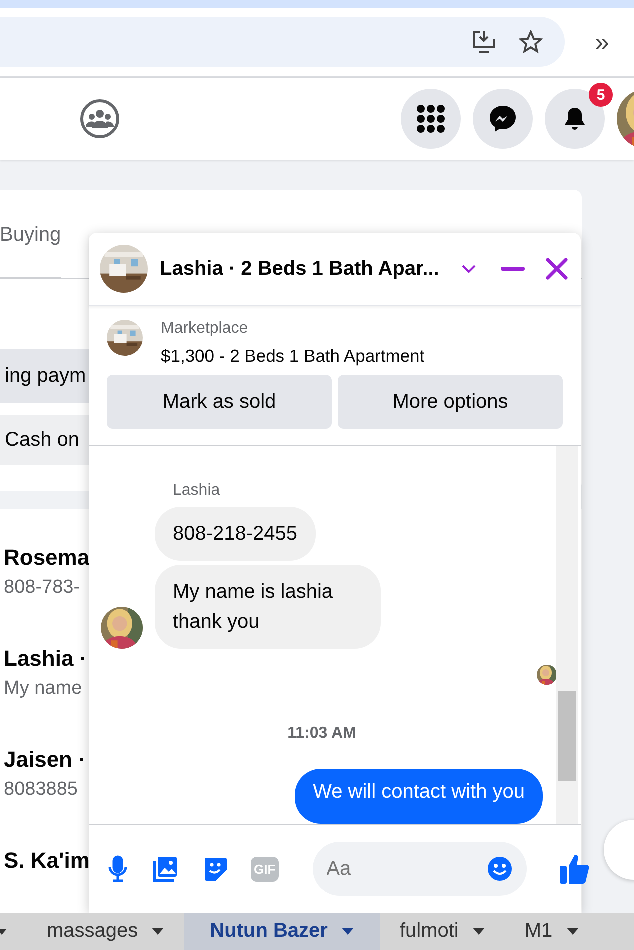 This screenshot has width=634, height=950. What do you see at coordinates (601, 95) in the screenshot?
I see `notification-badge: 5` at bounding box center [601, 95].